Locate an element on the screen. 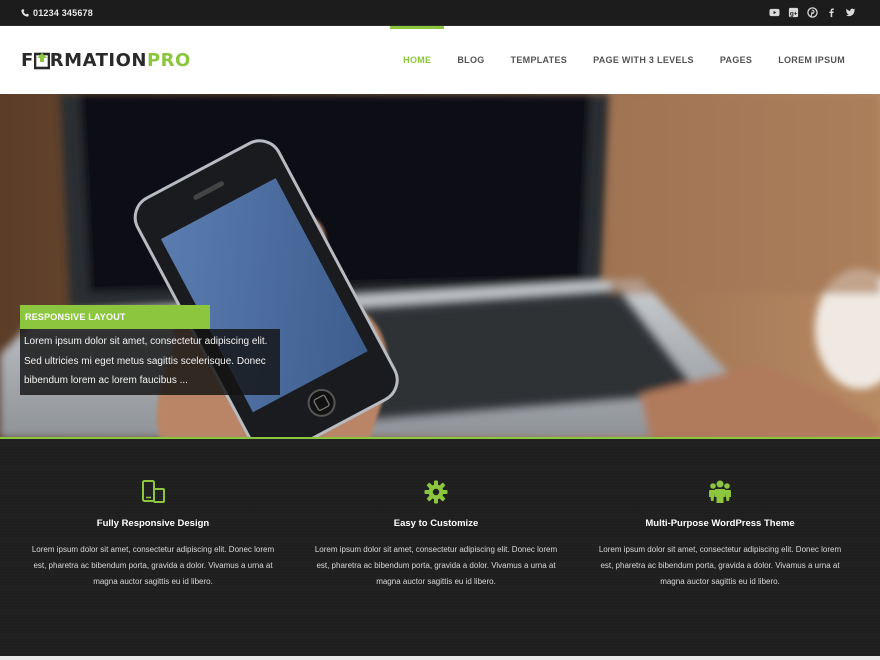  pinterest-icon is located at coordinates (812, 12).